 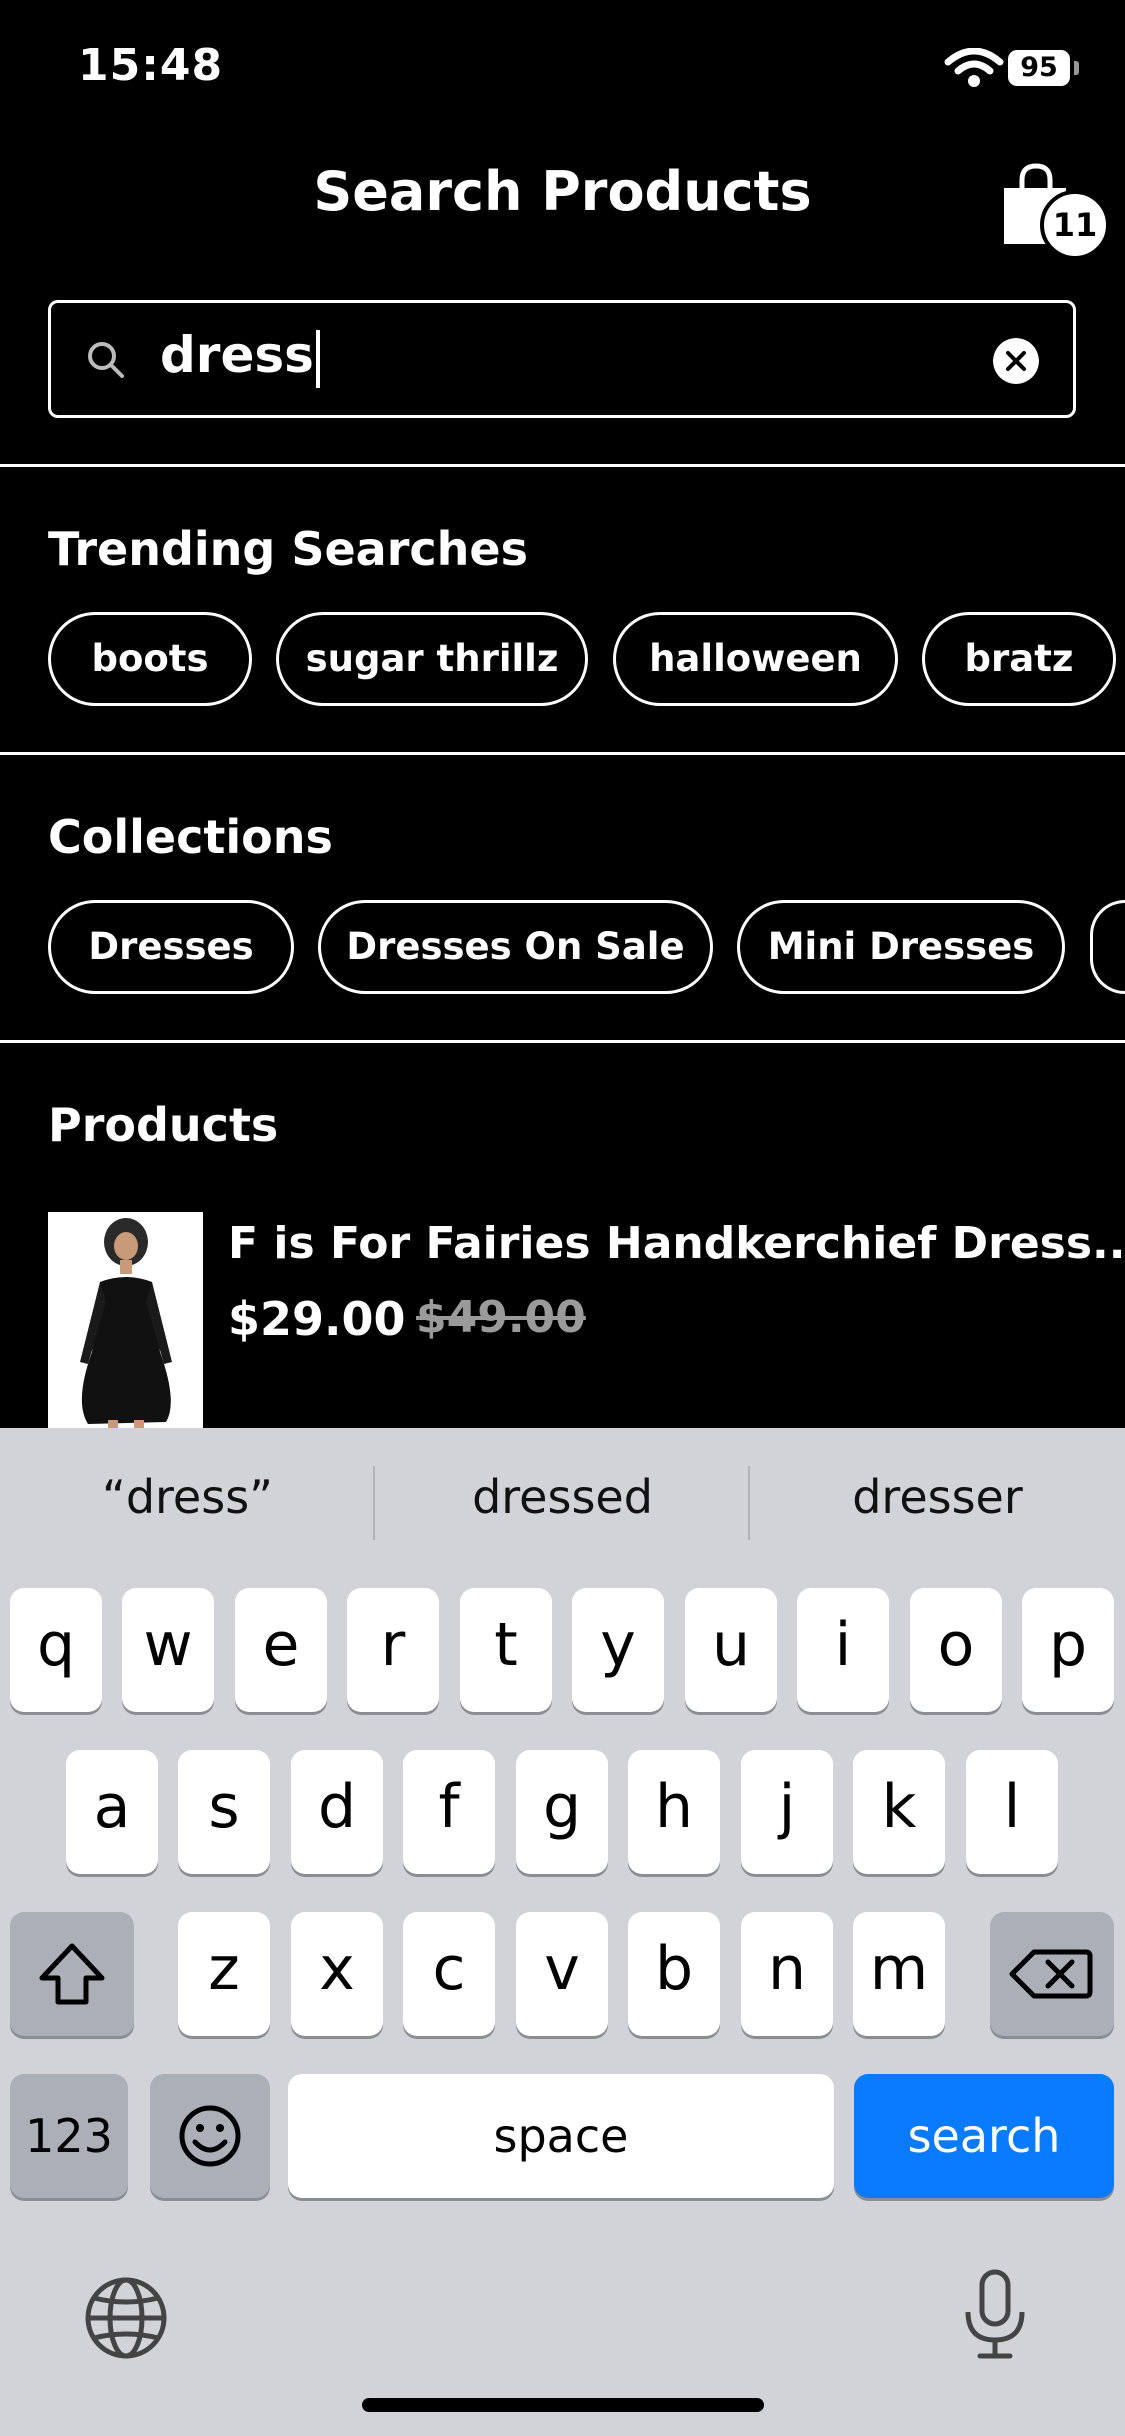 What do you see at coordinates (901, 947) in the screenshot?
I see `collection-chip: Mini Dresses` at bounding box center [901, 947].